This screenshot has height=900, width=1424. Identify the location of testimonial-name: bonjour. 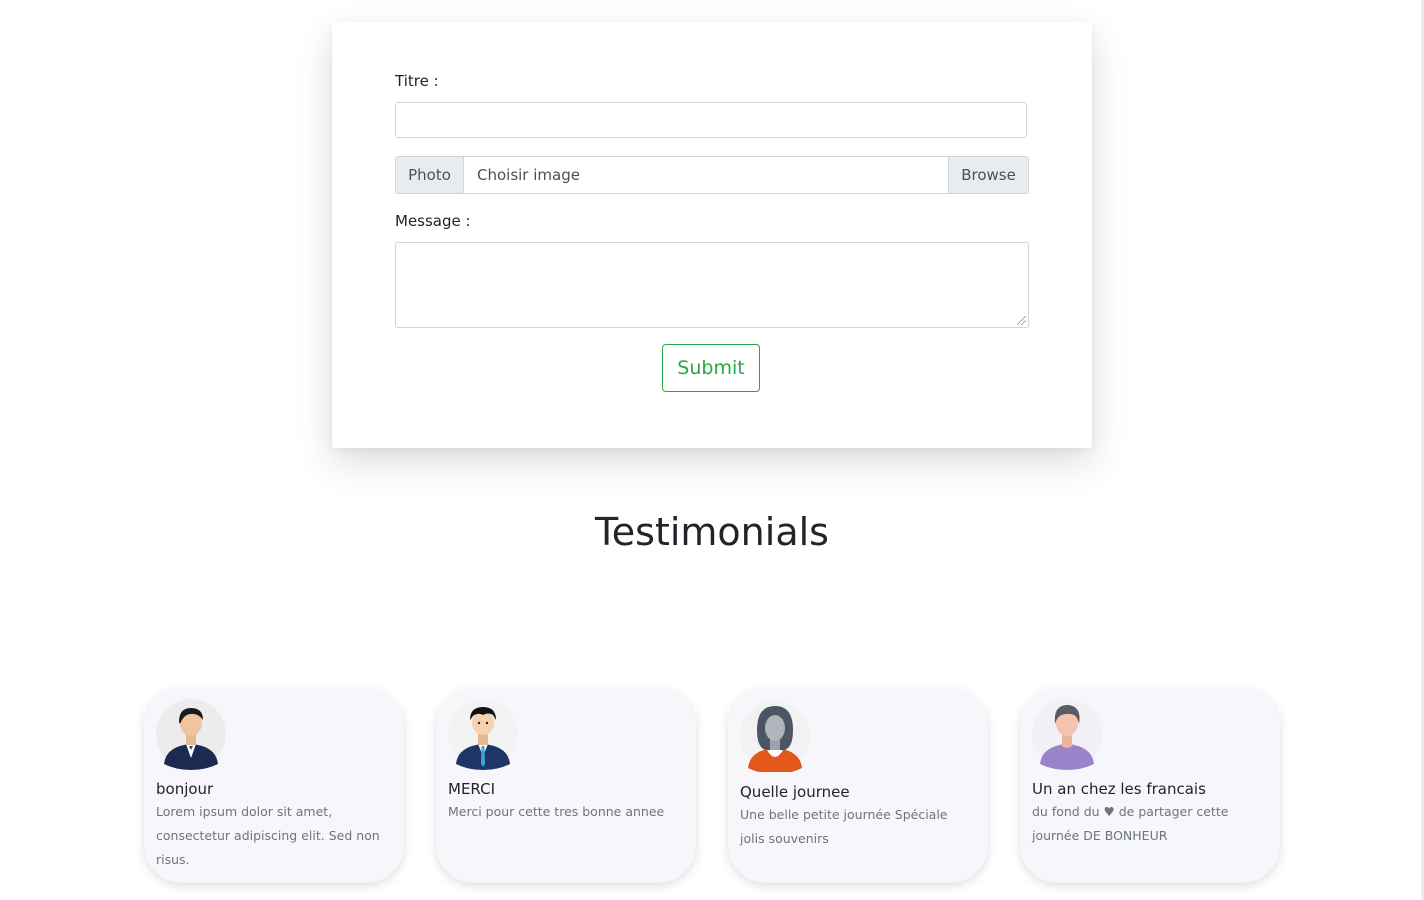
(185, 789).